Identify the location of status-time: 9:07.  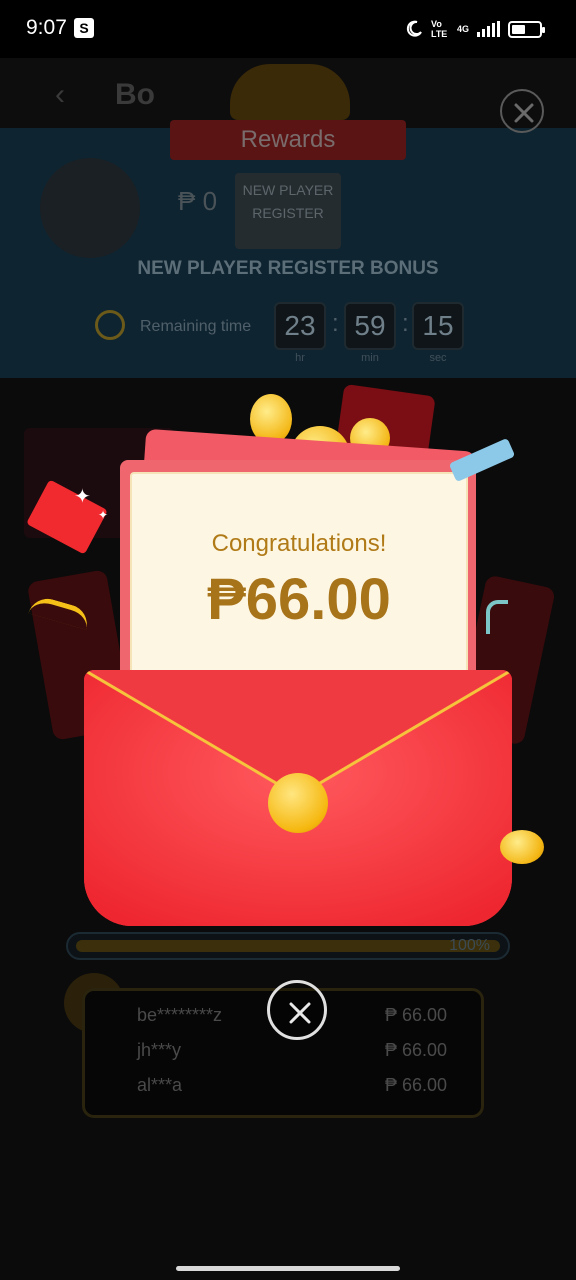
(46, 27).